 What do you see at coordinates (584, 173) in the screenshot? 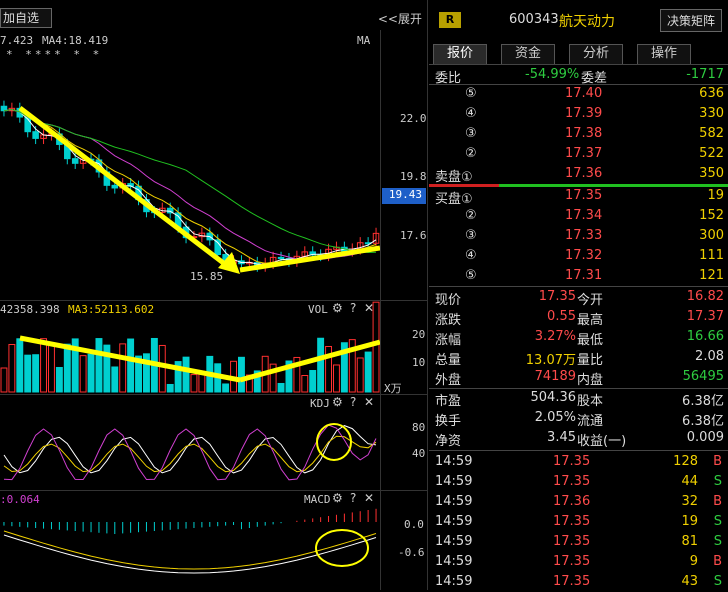
I see `ask-price: 17.36` at bounding box center [584, 173].